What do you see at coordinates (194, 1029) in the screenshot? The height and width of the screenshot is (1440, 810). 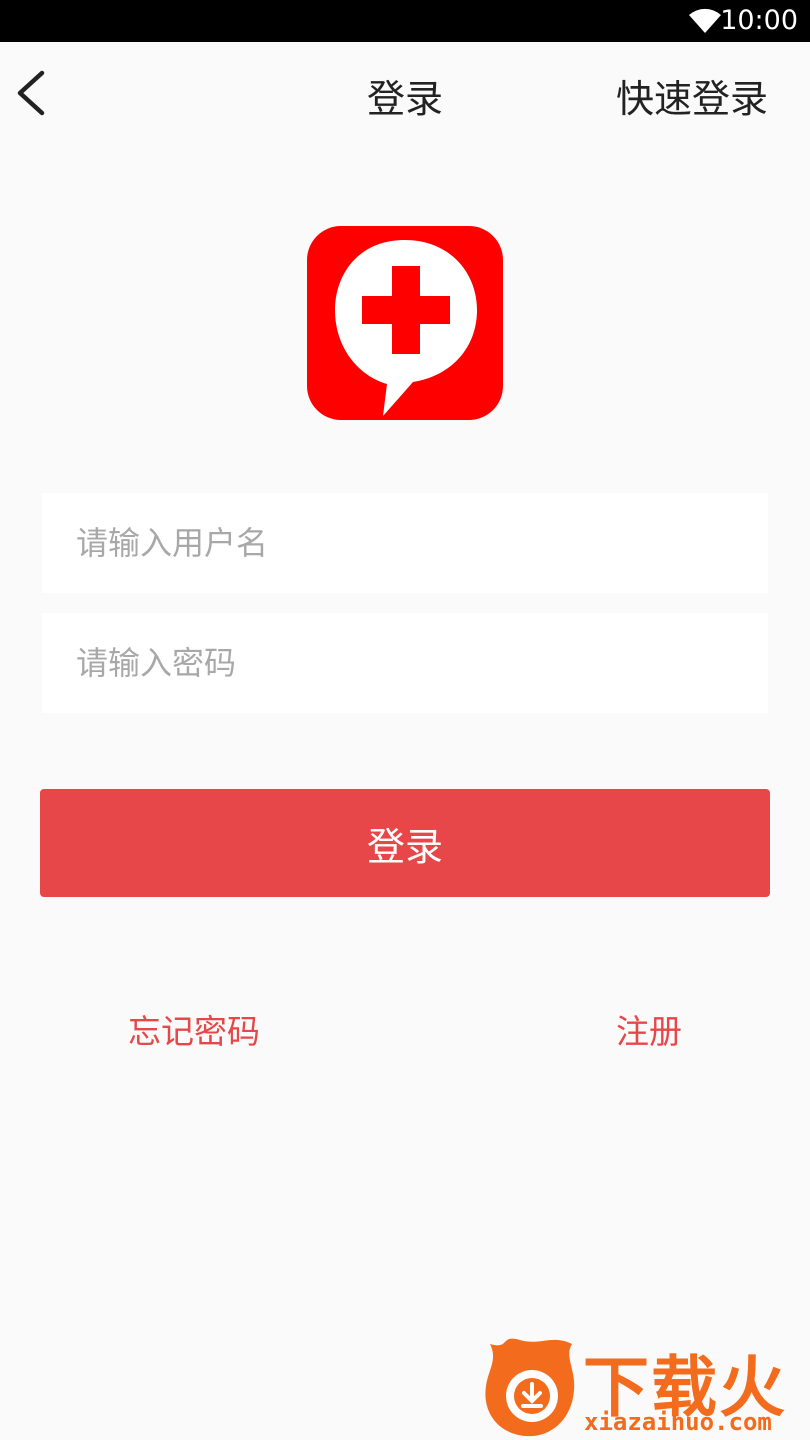 I see `forgot-password-link: 忘记密码` at bounding box center [194, 1029].